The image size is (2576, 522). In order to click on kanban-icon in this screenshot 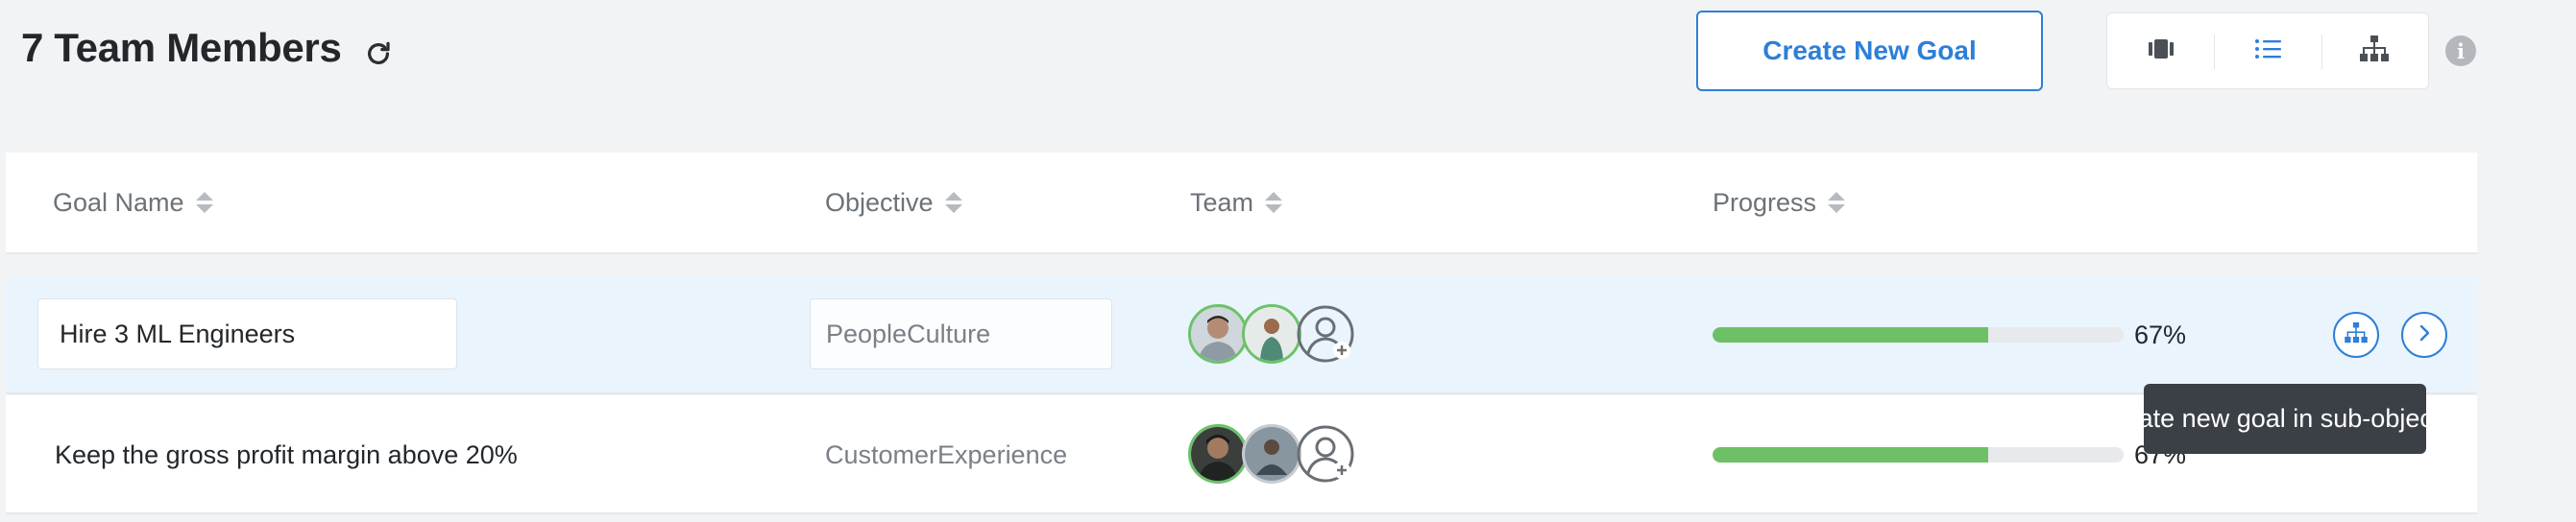, I will do `click(2161, 51)`.